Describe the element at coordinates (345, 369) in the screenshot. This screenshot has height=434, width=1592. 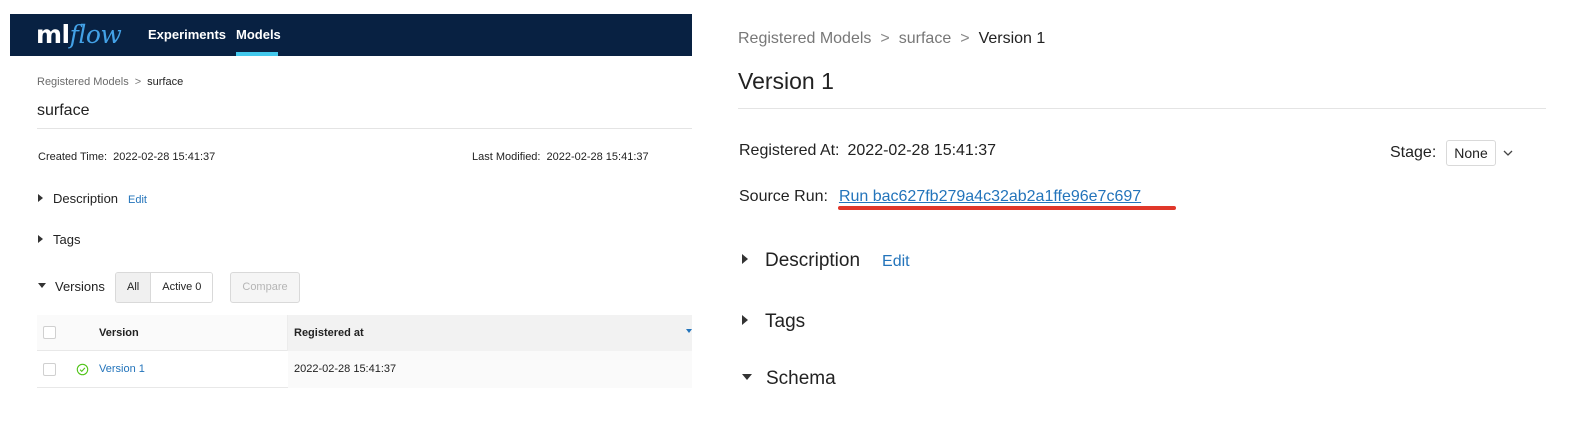
I see `registered-at-cell: 2022-02-28 15:41:37` at that location.